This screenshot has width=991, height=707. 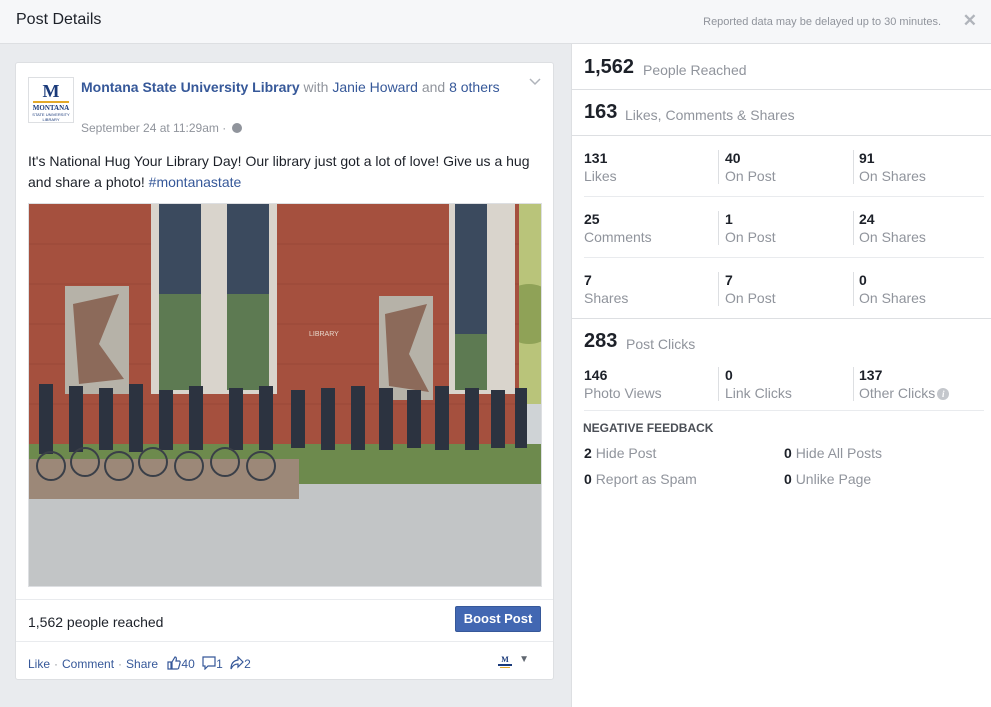 What do you see at coordinates (710, 115) in the screenshot?
I see `engagement-label: Likes, Comments & Shares` at bounding box center [710, 115].